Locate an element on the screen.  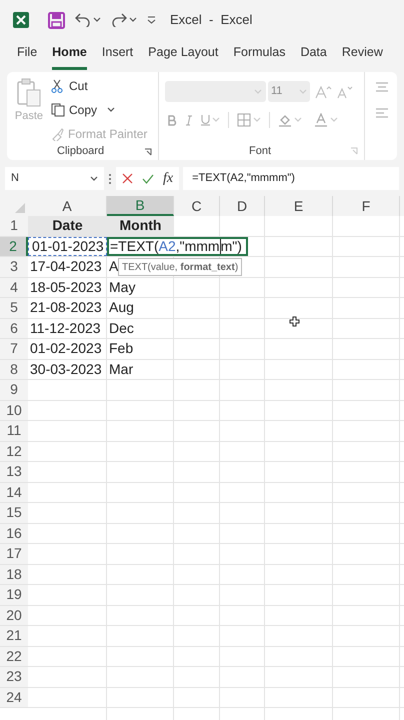
row-header: 23 is located at coordinates (14, 676).